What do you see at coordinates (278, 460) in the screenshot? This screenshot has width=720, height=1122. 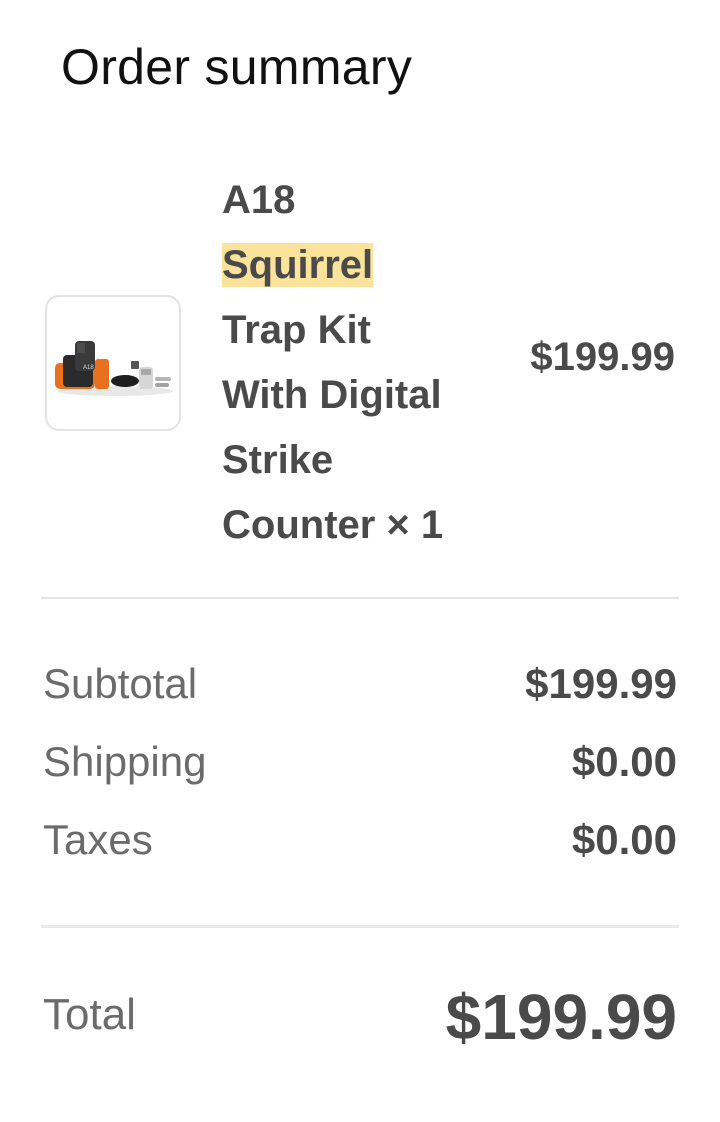 I see `product-name-line: Strike` at bounding box center [278, 460].